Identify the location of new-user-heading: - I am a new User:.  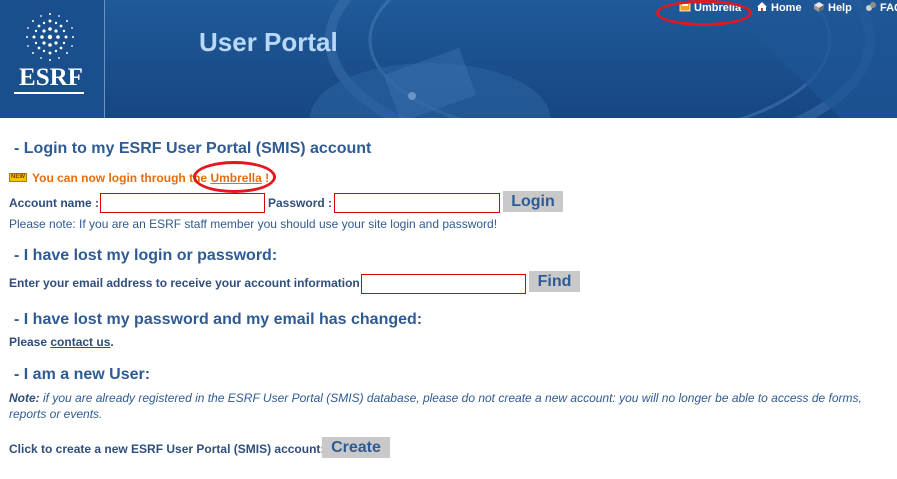
(82, 374).